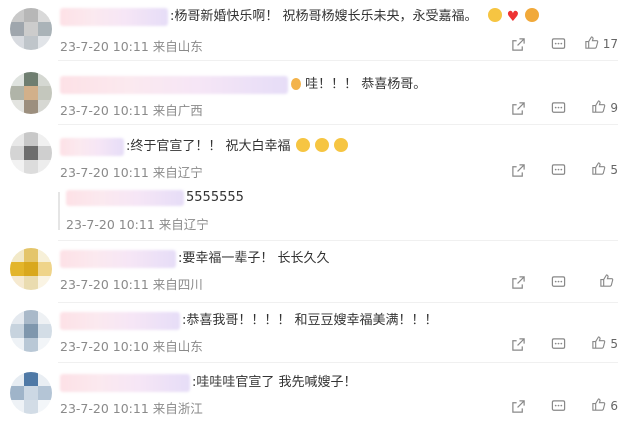  Describe the element at coordinates (614, 108) in the screenshot. I see `like-count: 9` at that location.